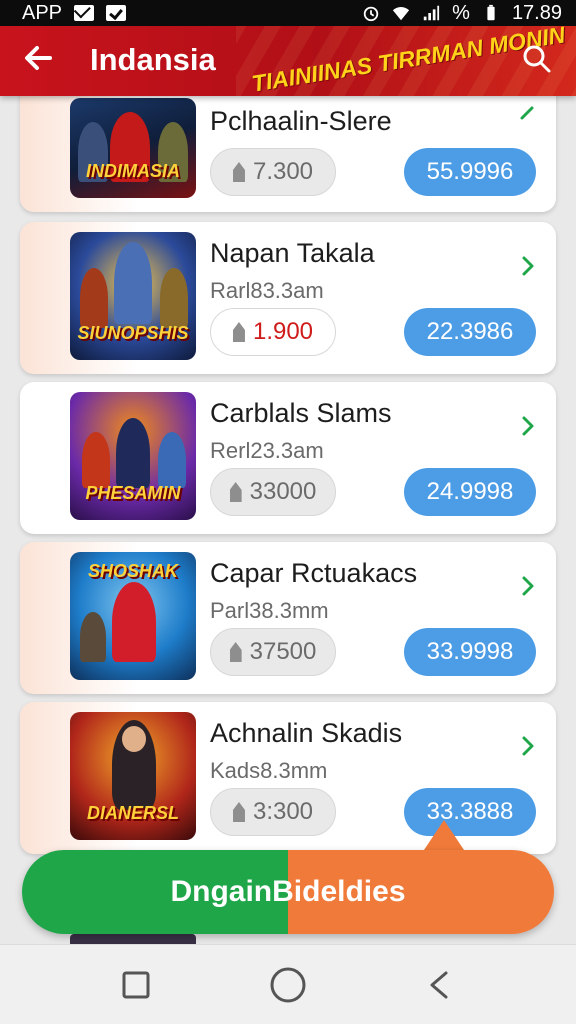 The image size is (576, 1024). I want to click on thumbnail-art-text: PHESAMIN, so click(133, 493).